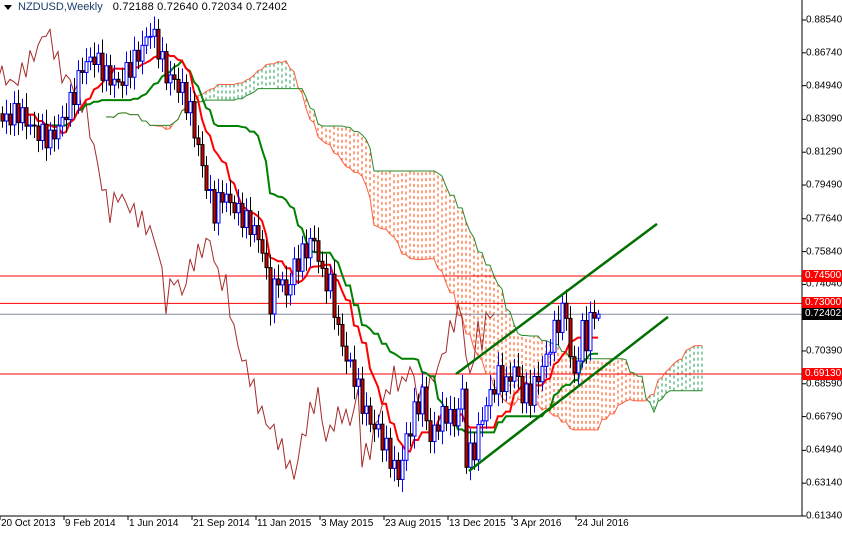 The width and height of the screenshot is (842, 534). What do you see at coordinates (824, 20) in the screenshot?
I see `price-tick-label: 0.88540` at bounding box center [824, 20].